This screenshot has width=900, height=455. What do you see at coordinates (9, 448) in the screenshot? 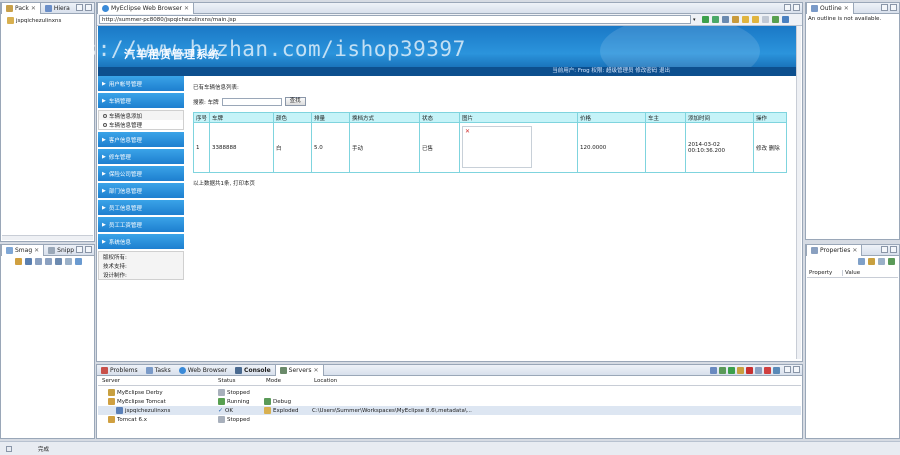
I see `status-icon` at bounding box center [9, 448].